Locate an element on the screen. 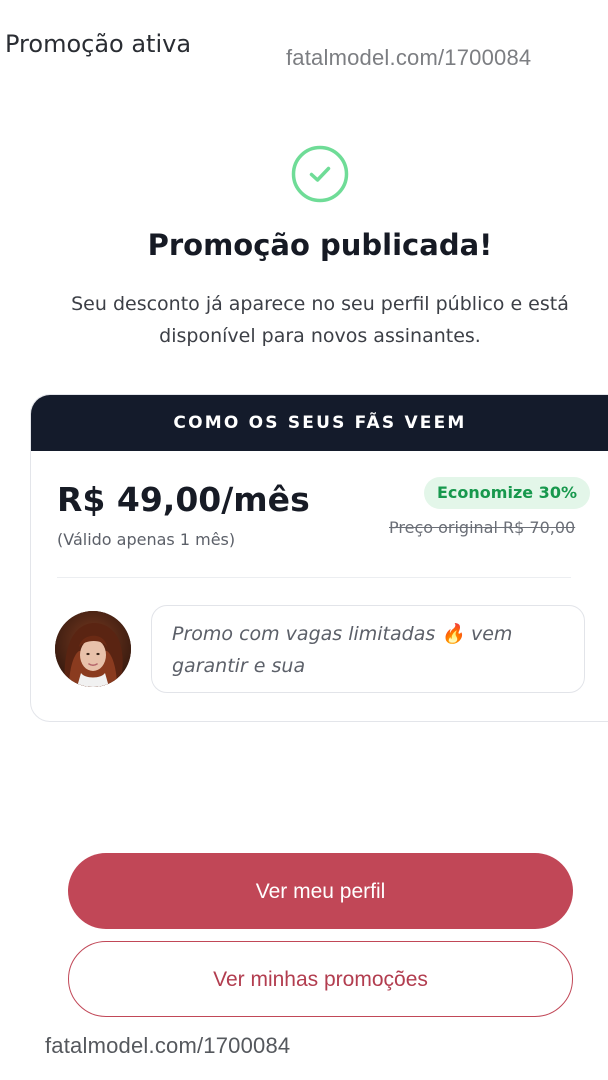  success-heading: Promoção publicada! is located at coordinates (320, 245).